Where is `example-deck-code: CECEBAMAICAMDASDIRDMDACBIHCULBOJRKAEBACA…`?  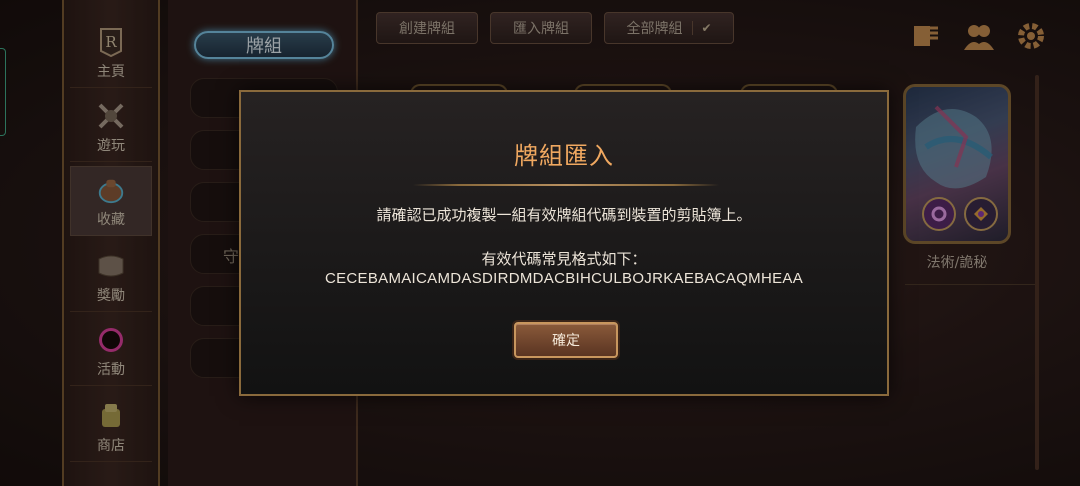
example-deck-code: CECEBAMAICAMDASDIRDMDACBIHCULBOJRKAEBACA… is located at coordinates (564, 278).